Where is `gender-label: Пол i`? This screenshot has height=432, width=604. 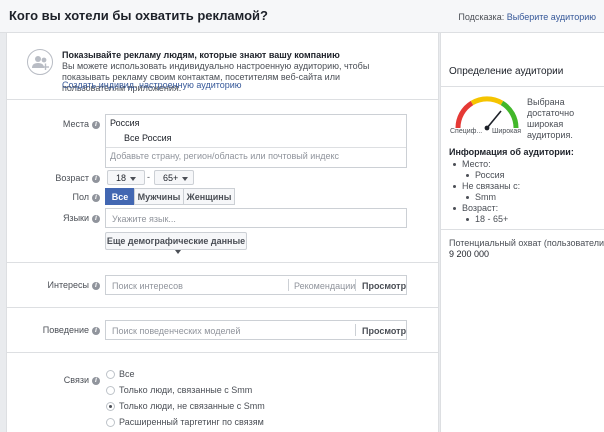 gender-label: Пол i is located at coordinates (70, 197).